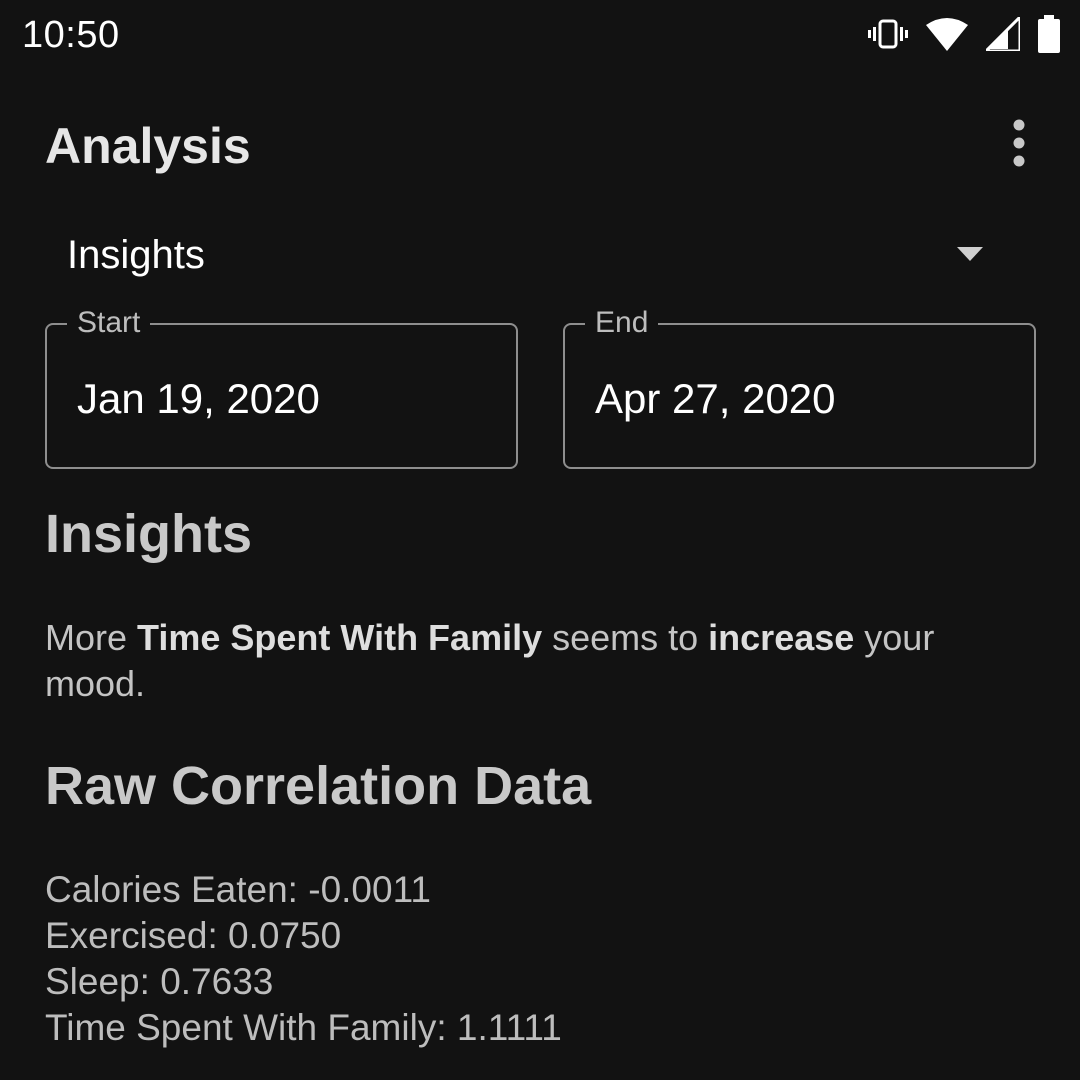 The height and width of the screenshot is (1080, 1080). Describe the element at coordinates (340, 637) in the screenshot. I see `insight-factor: Time Spent With Family` at that location.